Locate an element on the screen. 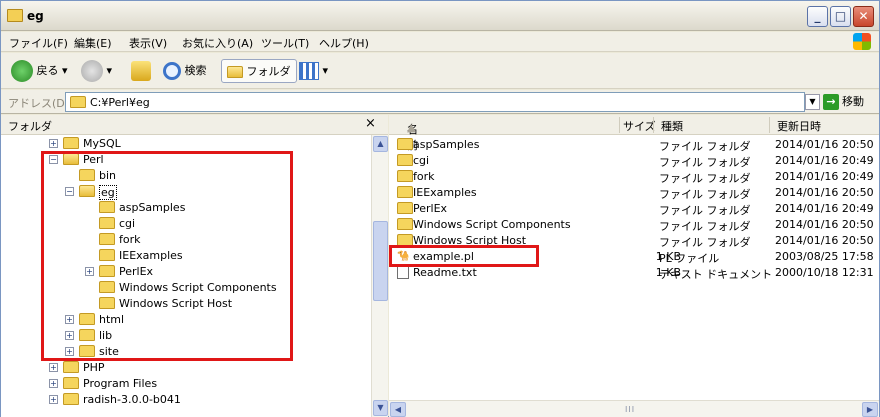  menu-view: 表示(V) is located at coordinates (148, 43).